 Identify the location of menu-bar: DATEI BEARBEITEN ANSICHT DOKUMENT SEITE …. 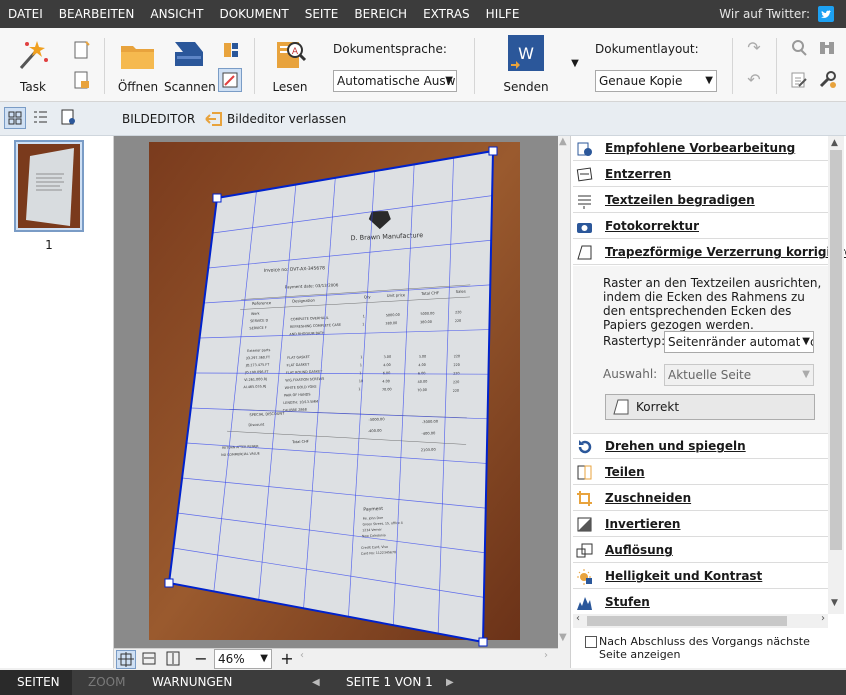
(423, 14).